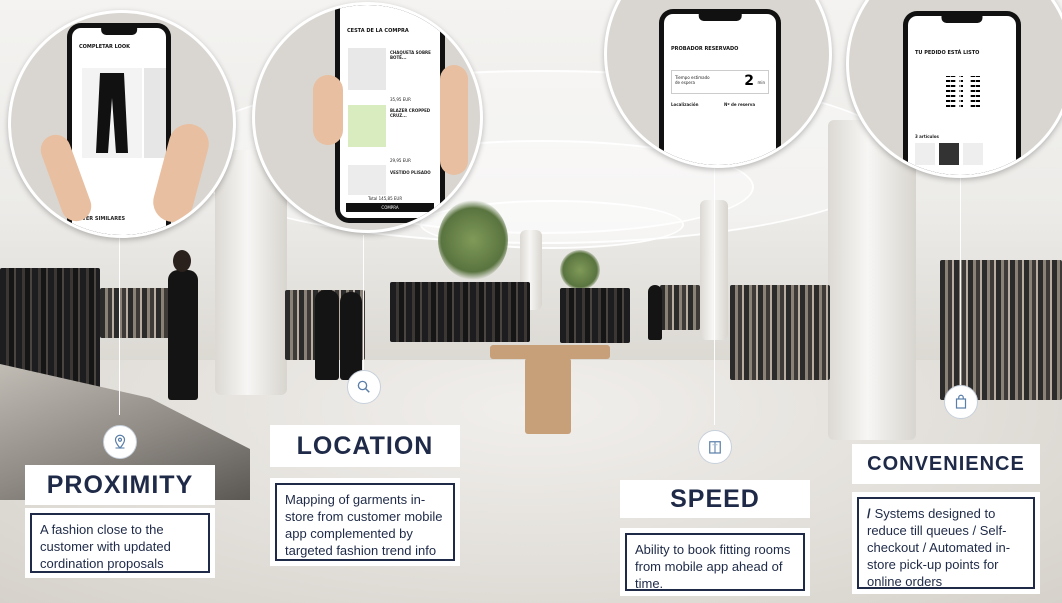 Image resolution: width=1062 pixels, height=603 pixels. I want to click on cardigan-image, so click(367, 69).